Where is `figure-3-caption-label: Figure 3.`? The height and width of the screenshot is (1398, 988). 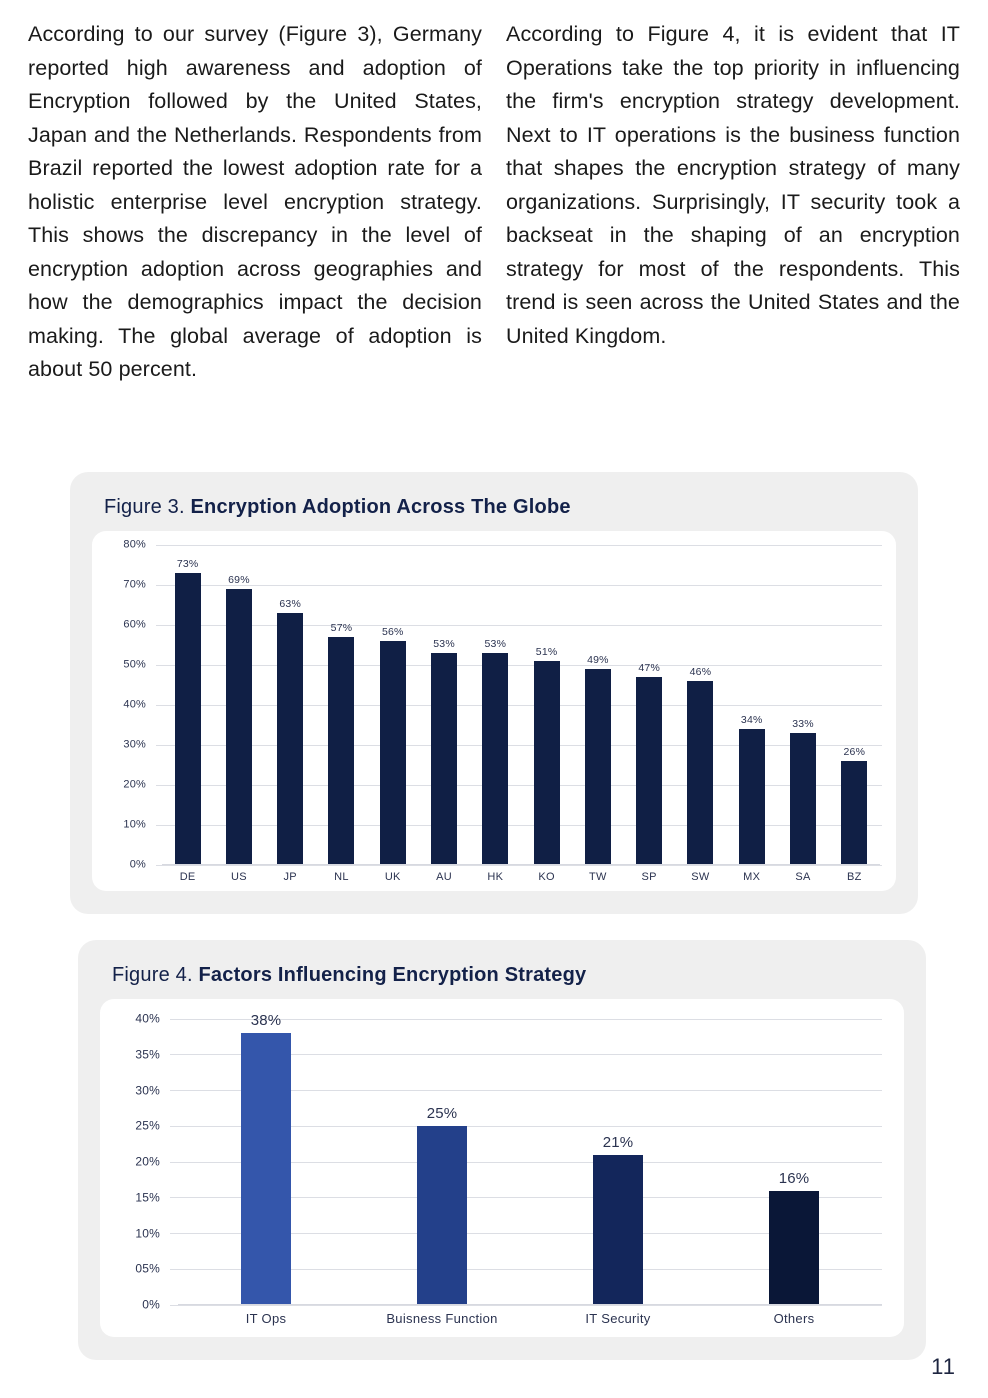
figure-3-caption-label: Figure 3. is located at coordinates (144, 507).